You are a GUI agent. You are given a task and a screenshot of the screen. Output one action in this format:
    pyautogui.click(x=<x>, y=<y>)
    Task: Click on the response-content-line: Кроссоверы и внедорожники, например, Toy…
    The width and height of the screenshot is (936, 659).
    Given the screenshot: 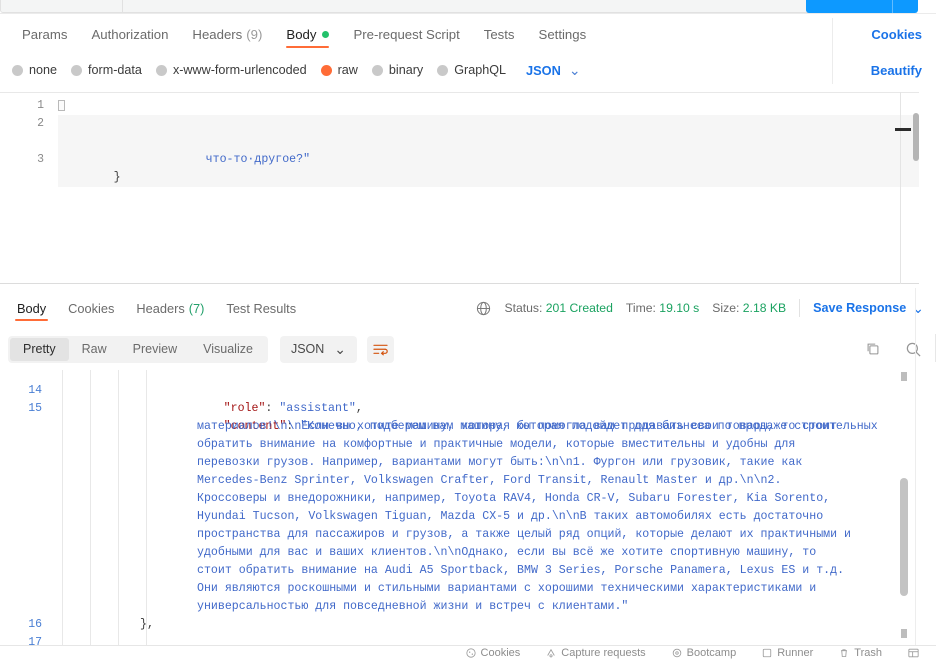 What is the action you would take?
    pyautogui.click(x=514, y=498)
    